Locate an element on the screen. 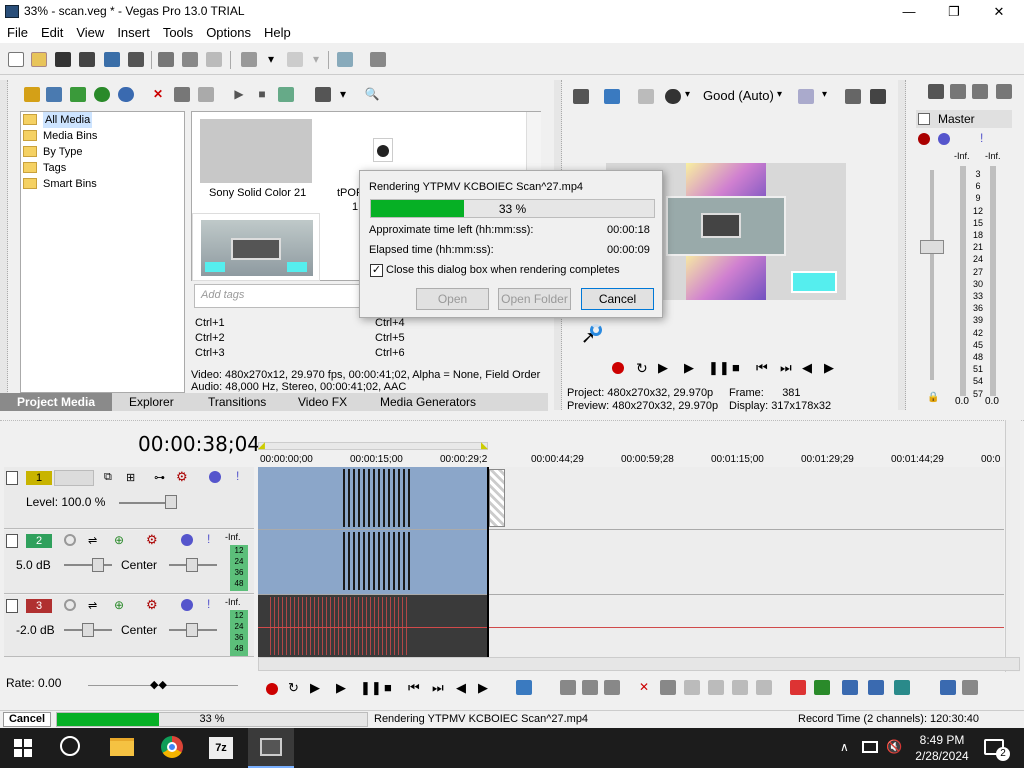  loop-playback-icon: ↻ is located at coordinates (293, 688).